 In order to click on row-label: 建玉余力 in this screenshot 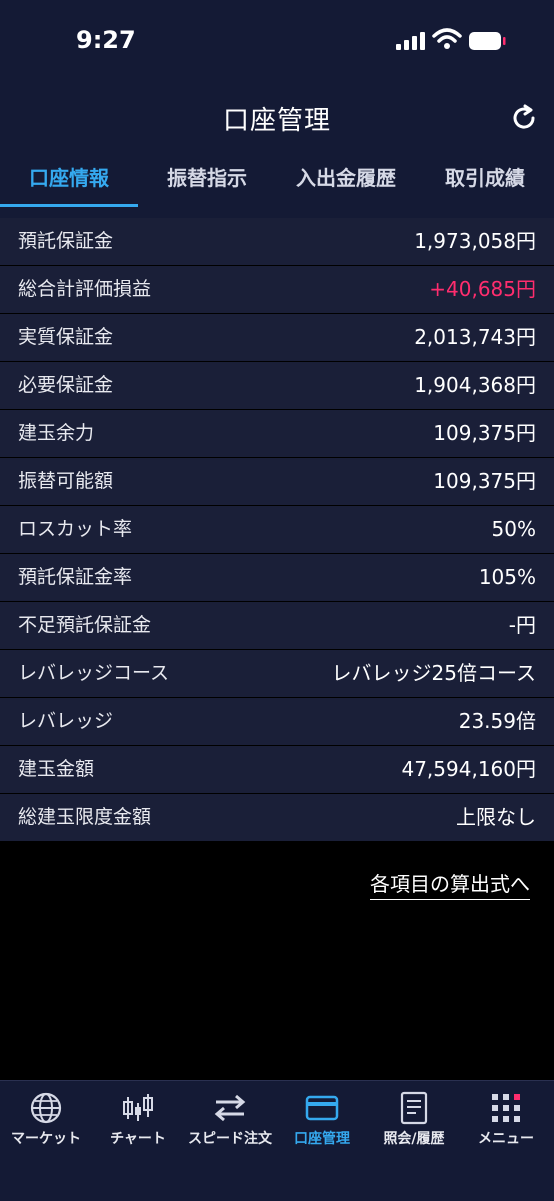, I will do `click(56, 433)`.